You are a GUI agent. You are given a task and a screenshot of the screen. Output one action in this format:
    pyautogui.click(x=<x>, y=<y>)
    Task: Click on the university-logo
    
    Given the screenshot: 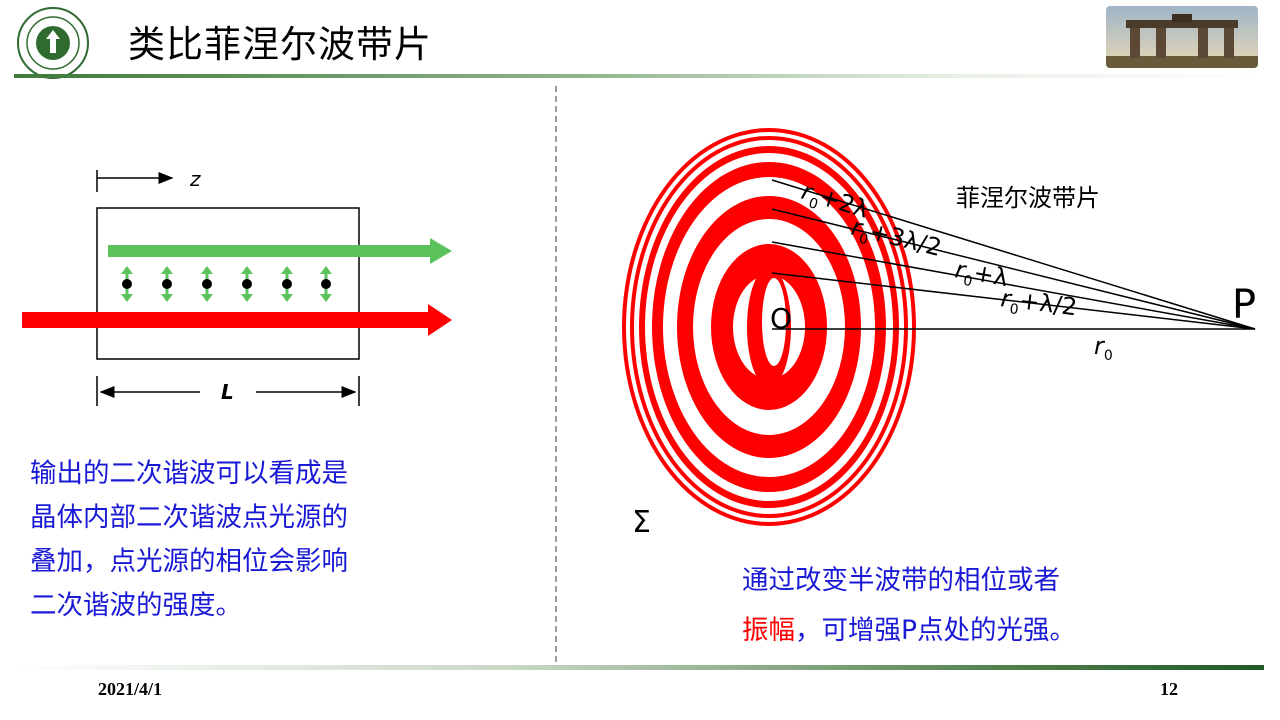 What is the action you would take?
    pyautogui.click(x=53, y=43)
    